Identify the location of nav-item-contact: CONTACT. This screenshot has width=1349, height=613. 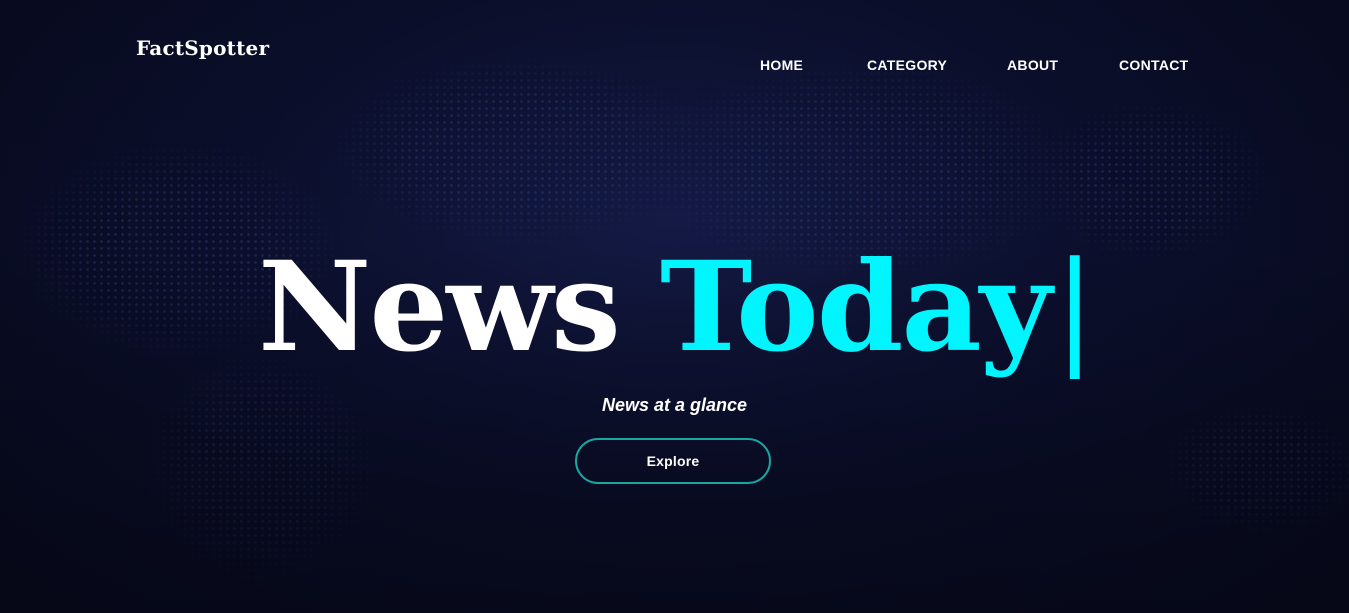
(1154, 65).